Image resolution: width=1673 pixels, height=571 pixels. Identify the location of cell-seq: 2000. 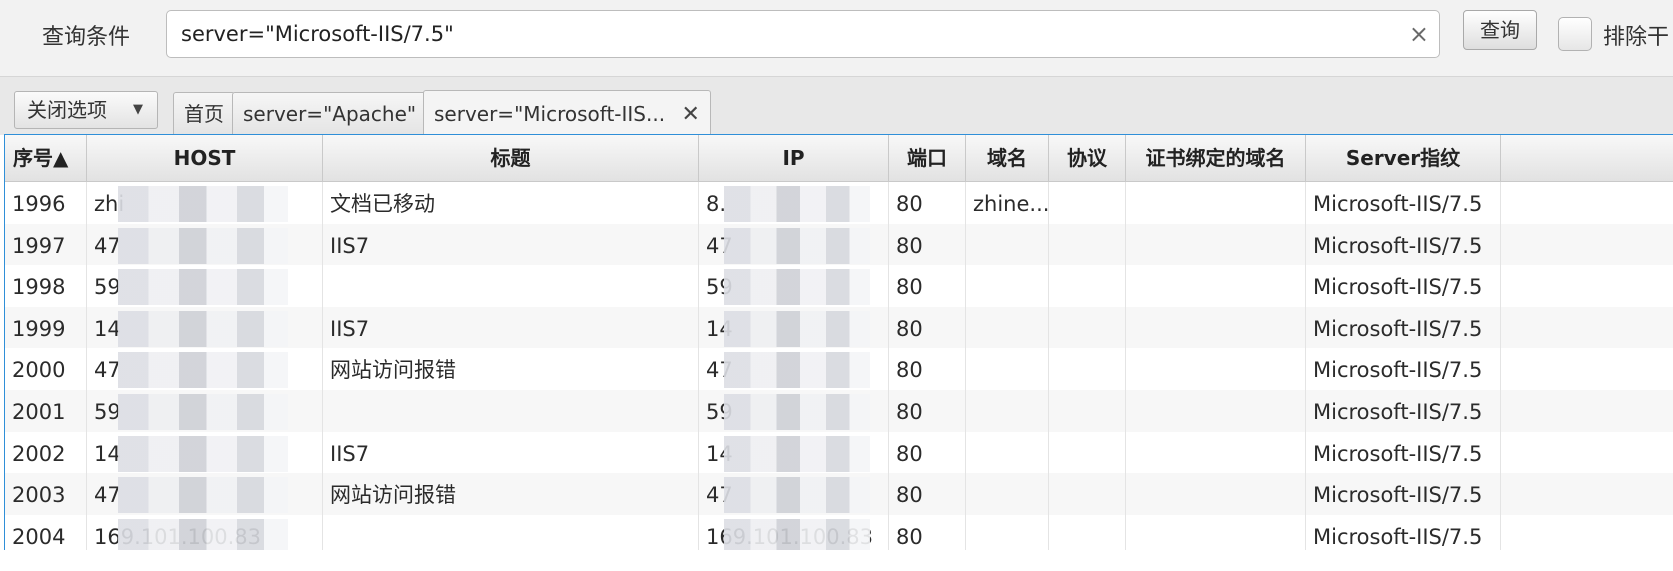
(46, 370).